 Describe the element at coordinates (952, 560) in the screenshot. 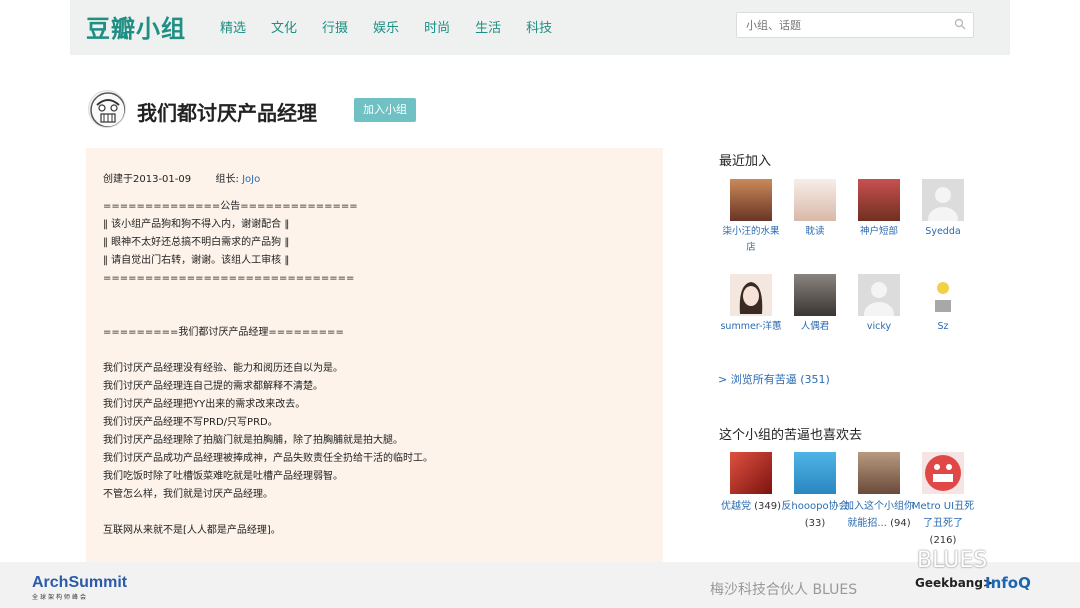

I see `blues-watermark: BLUES` at that location.